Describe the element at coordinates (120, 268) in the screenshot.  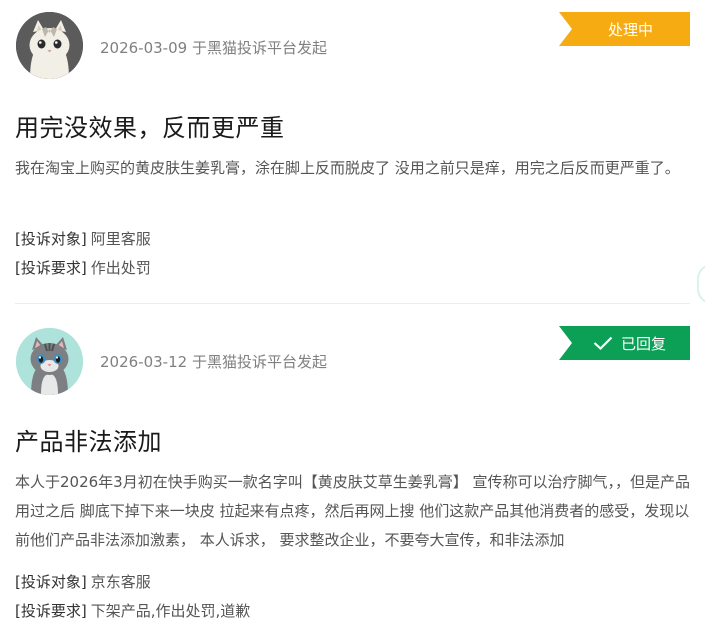
I see `complaint-demand-value: 作出处罚` at that location.